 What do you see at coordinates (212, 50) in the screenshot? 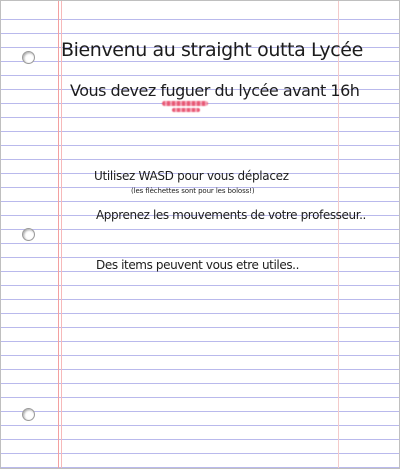
I see `game-title: Bienvenu au straight outta Lycée` at bounding box center [212, 50].